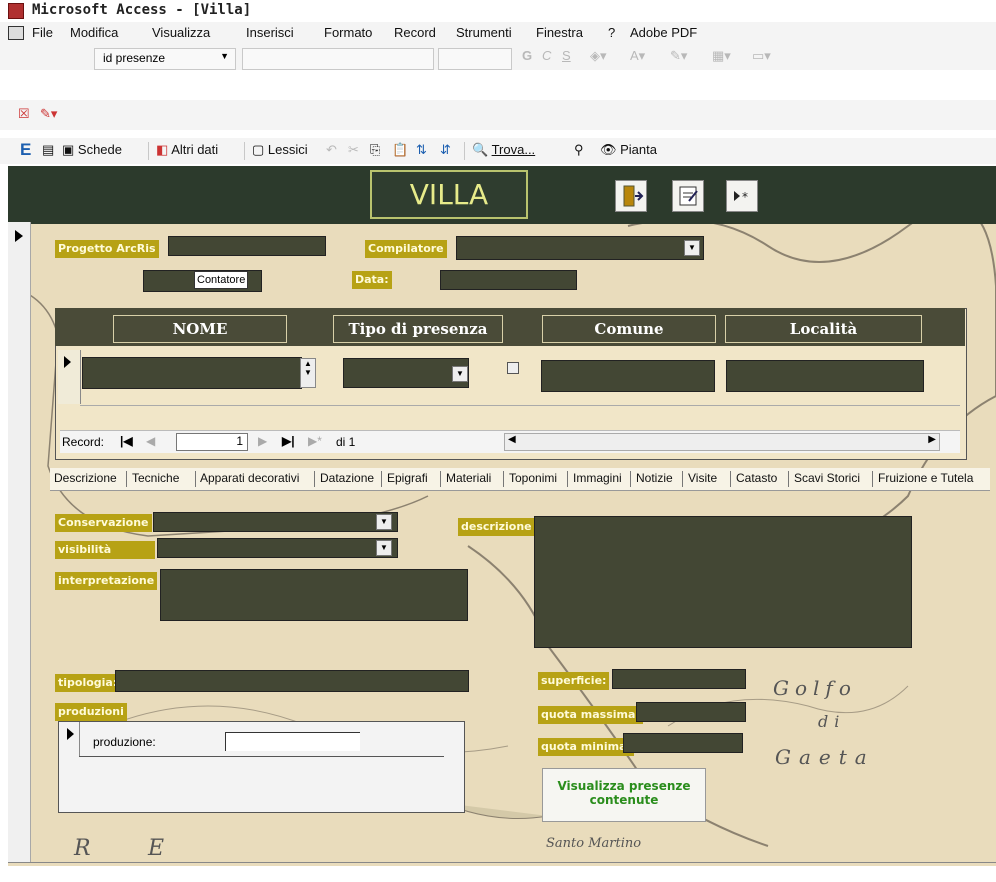  What do you see at coordinates (722, 442) in the screenshot?
I see `horizontal-scrollbar: ◀ ▶` at bounding box center [722, 442].